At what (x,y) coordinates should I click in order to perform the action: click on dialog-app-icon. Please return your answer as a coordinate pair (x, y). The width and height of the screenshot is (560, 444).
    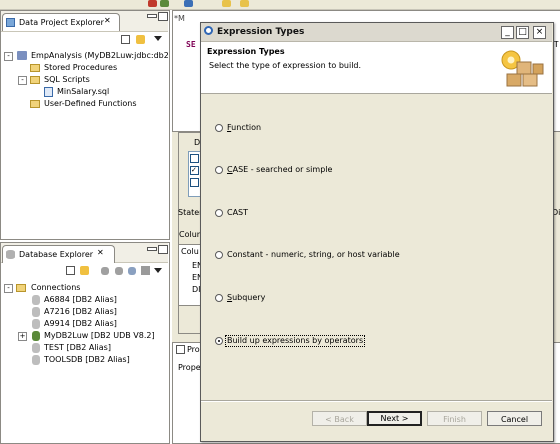
    Looking at the image, I should click on (208, 30).